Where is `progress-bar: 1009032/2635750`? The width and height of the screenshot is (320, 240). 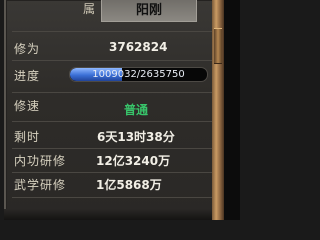 progress-bar: 1009032/2635750 is located at coordinates (138, 74).